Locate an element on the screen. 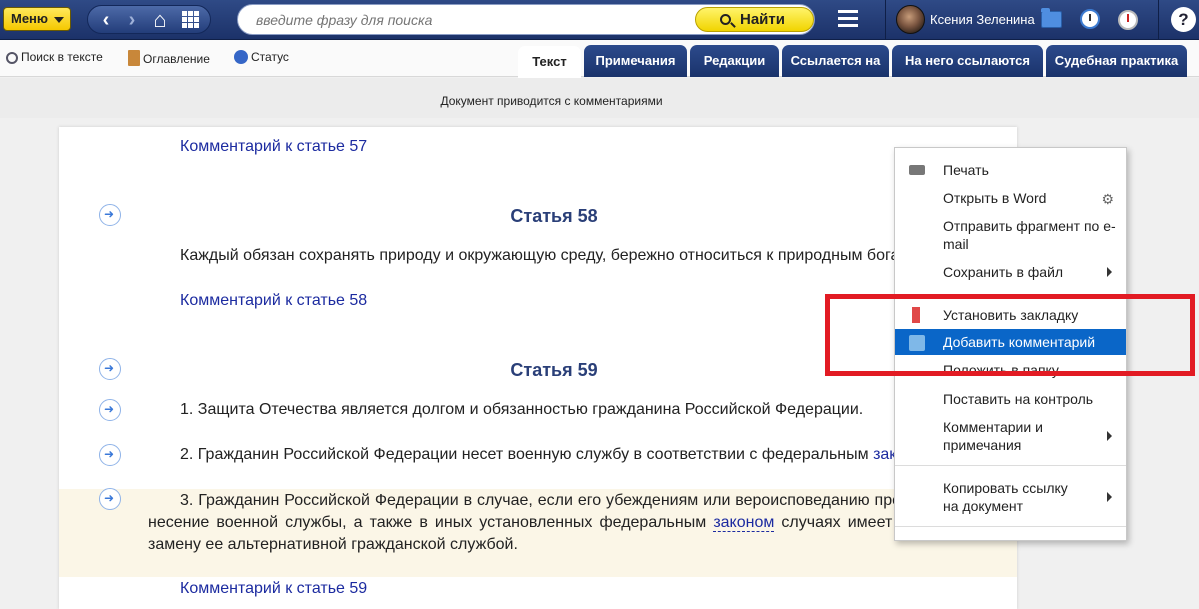 The image size is (1199, 609). caret-down-icon is located at coordinates (59, 20).